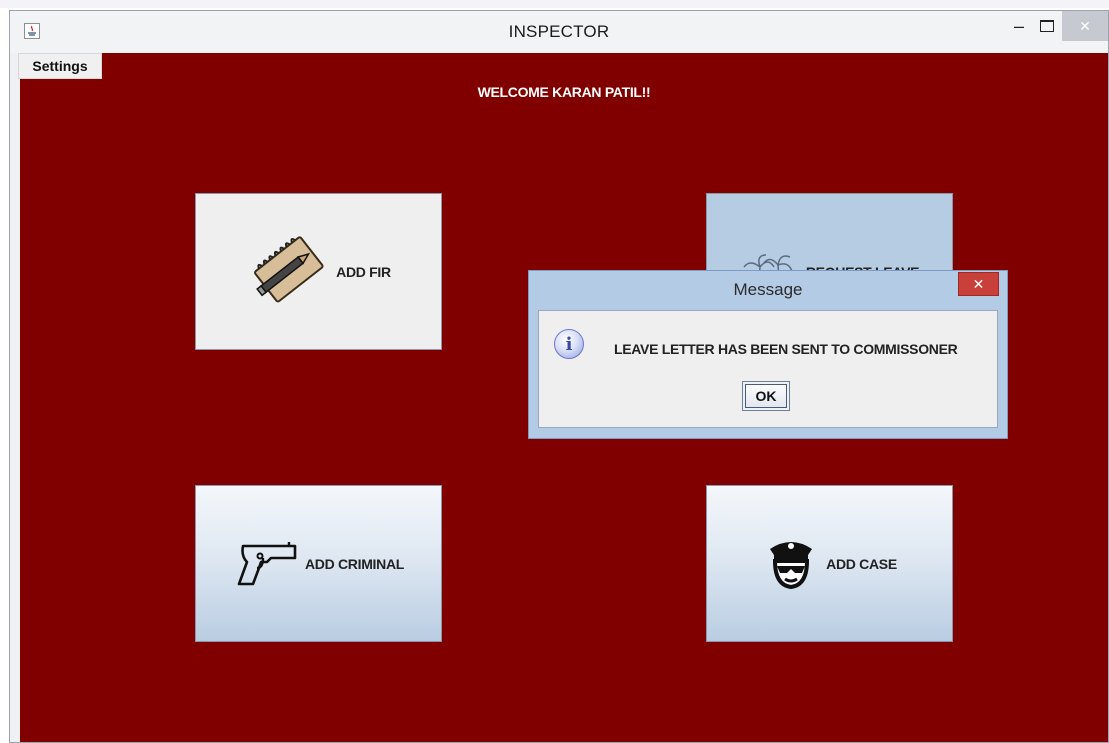 The image size is (1109, 743). What do you see at coordinates (363, 271) in the screenshot?
I see `add-fir-label: ADD FIR` at bounding box center [363, 271].